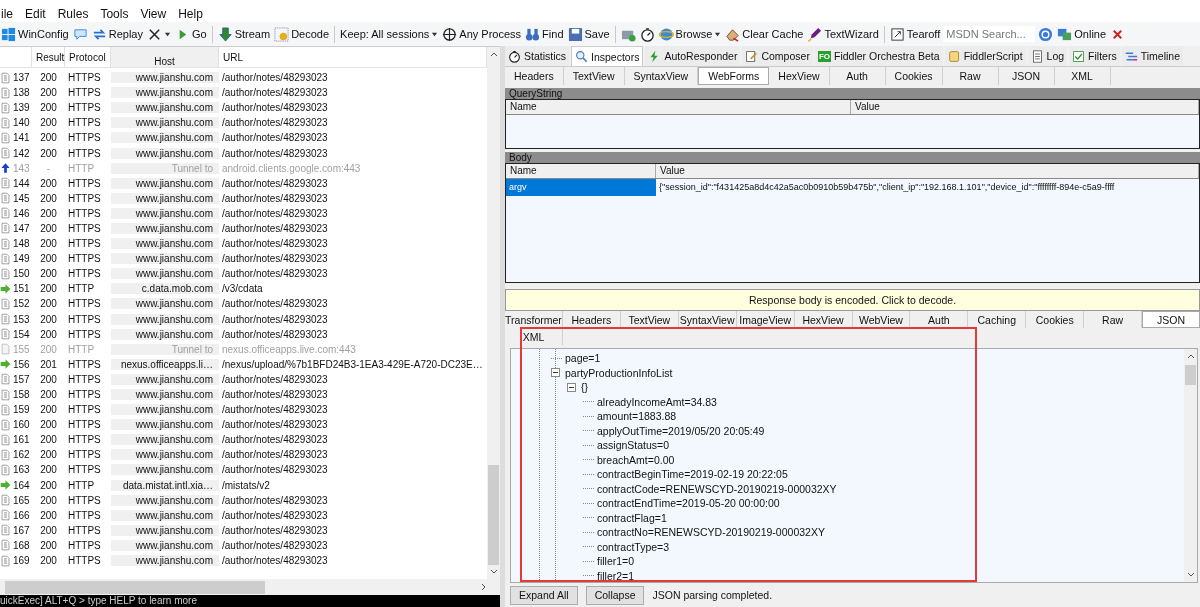 The image size is (1200, 607). I want to click on menu-item: Rules, so click(73, 14).